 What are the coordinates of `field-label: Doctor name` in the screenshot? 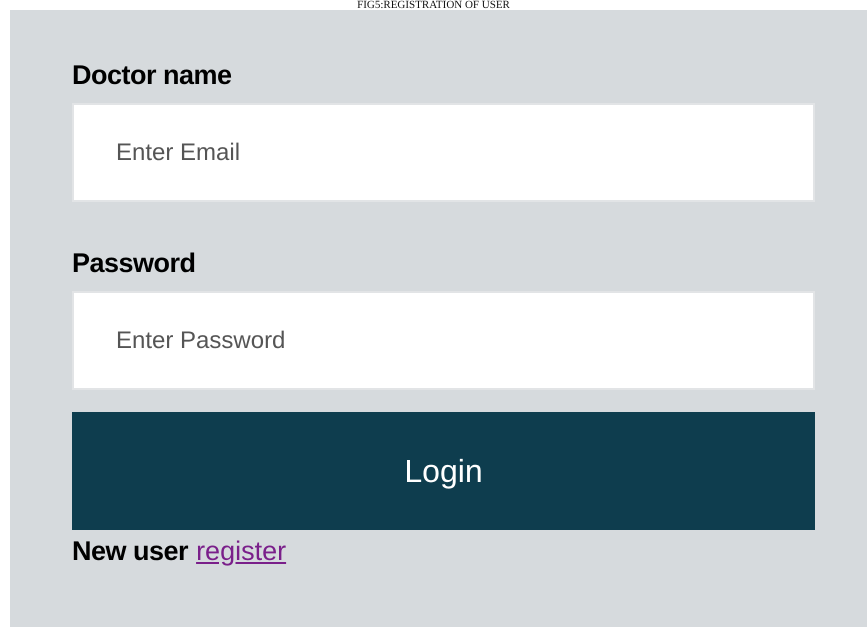 It's located at (152, 75).